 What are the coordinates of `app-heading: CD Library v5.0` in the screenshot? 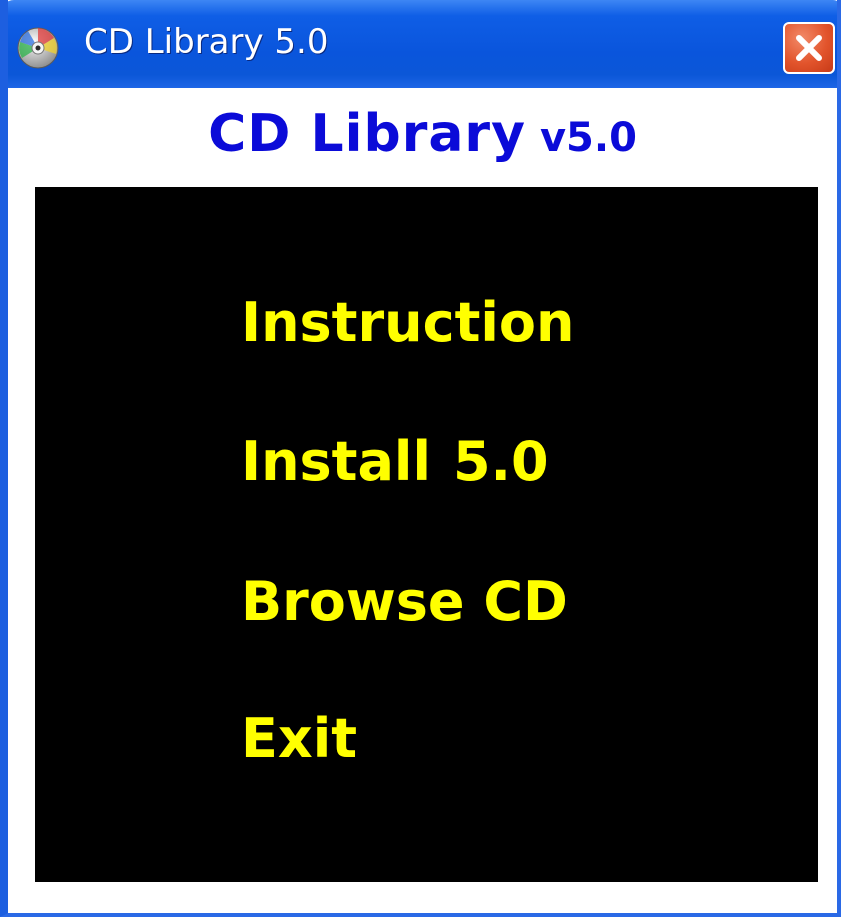 It's located at (422, 134).